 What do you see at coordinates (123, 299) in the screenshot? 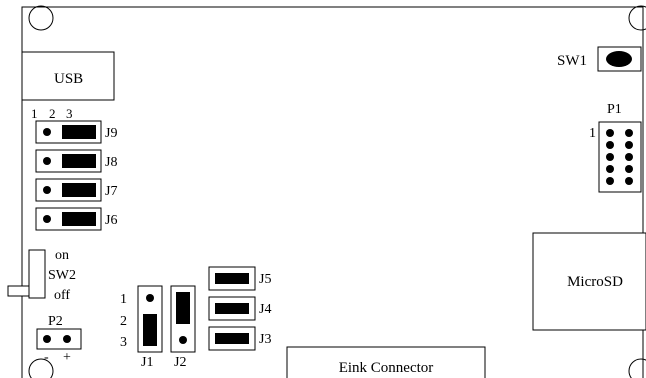
I see `vertical-jumper-pin-1-label: 1` at bounding box center [123, 299].